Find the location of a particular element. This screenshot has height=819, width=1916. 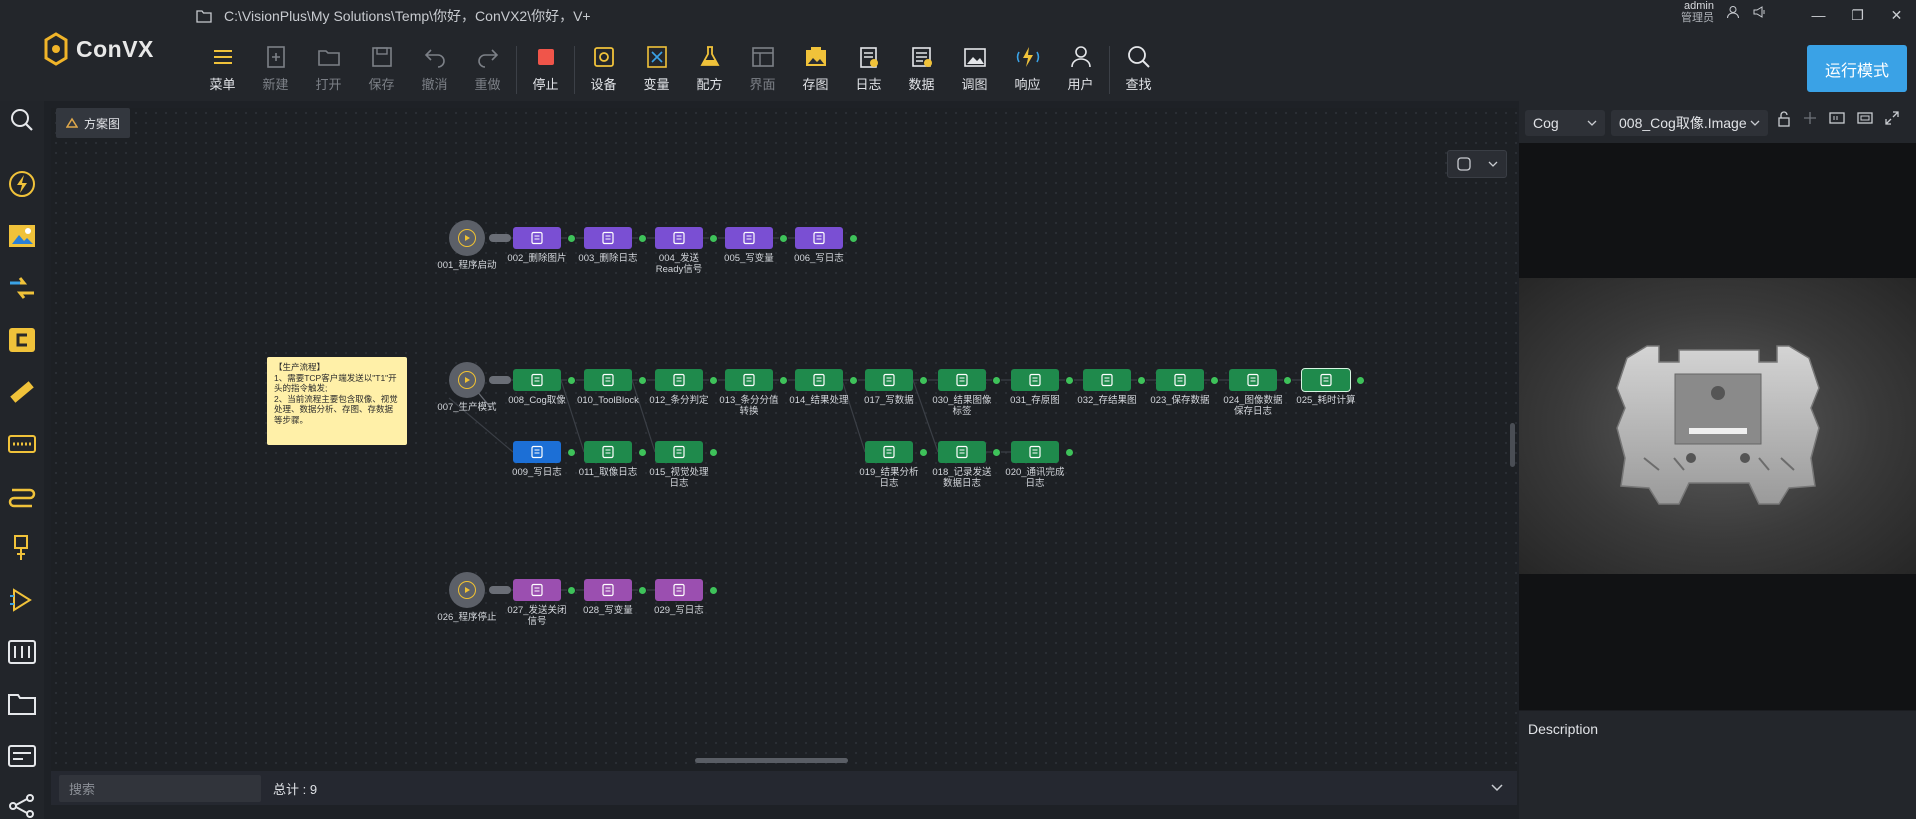

toolbar-button-new-file: 新建 is located at coordinates (275, 68).